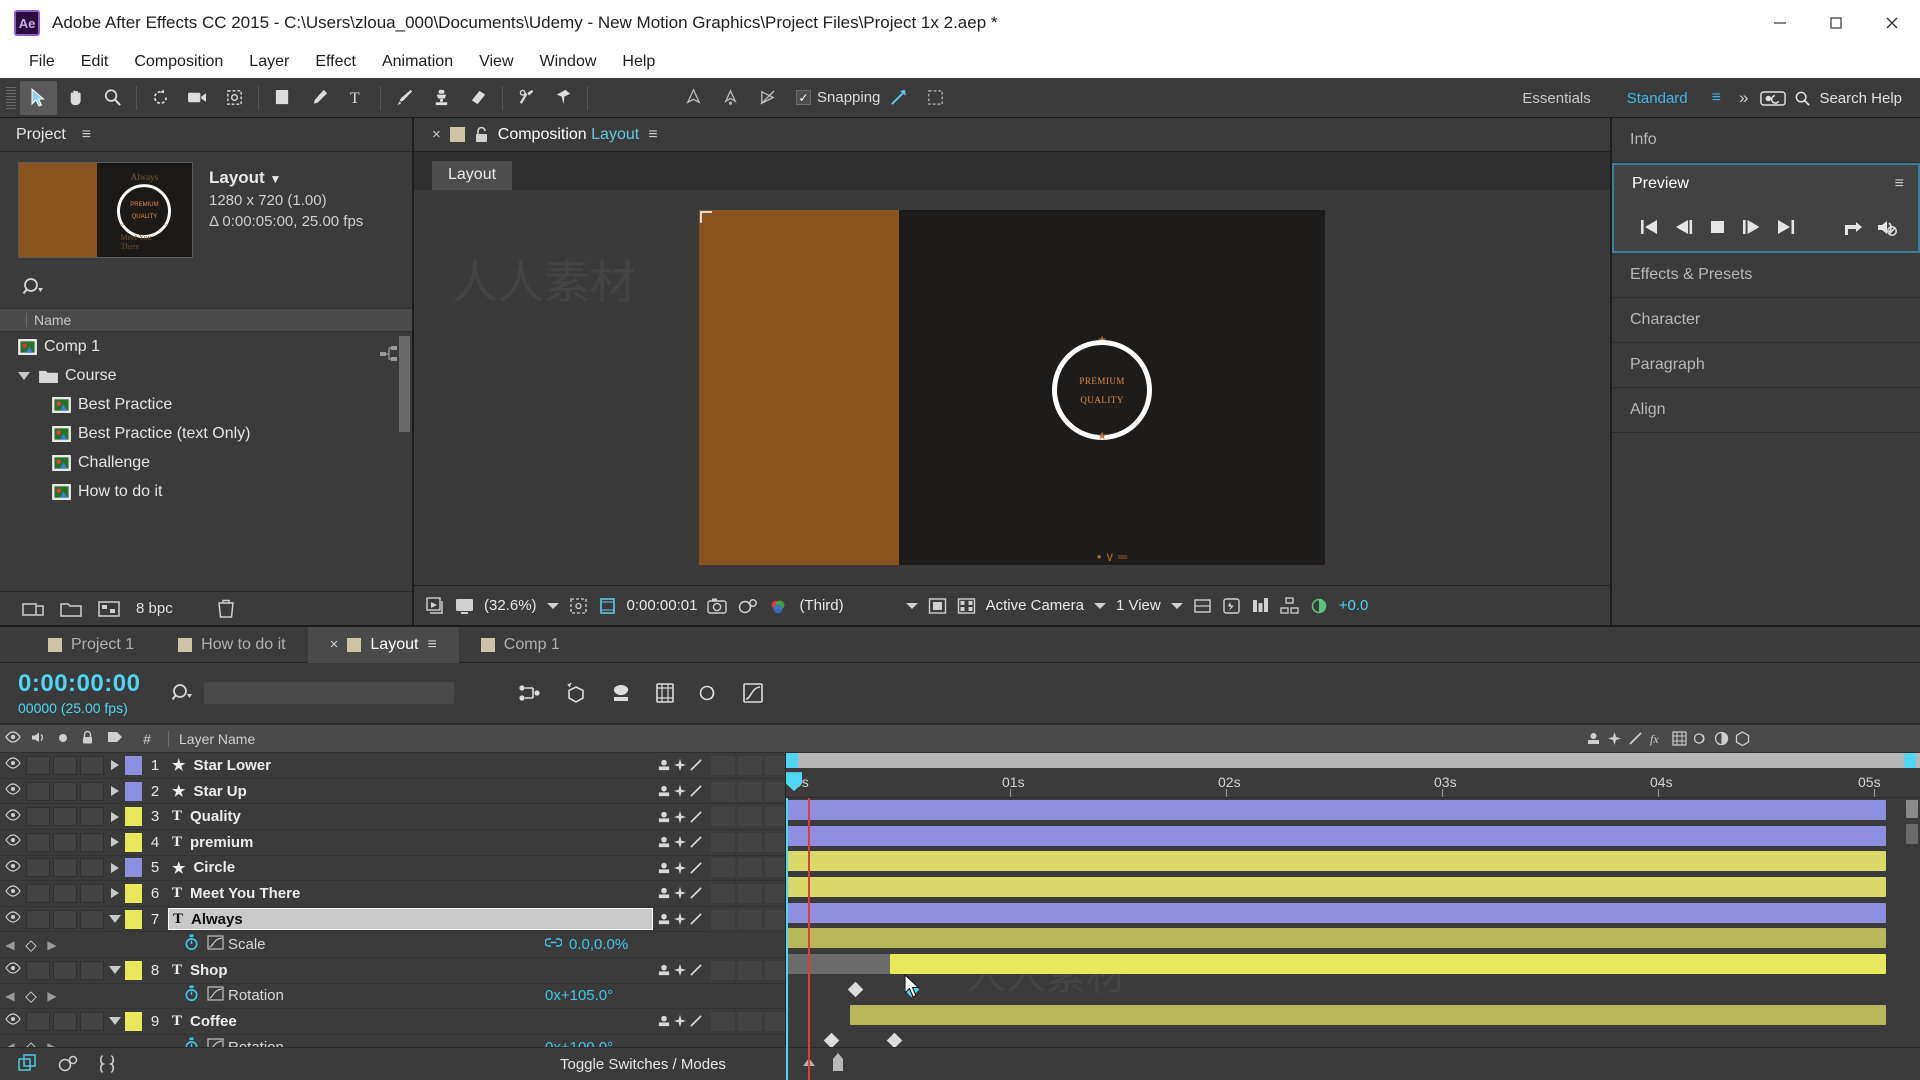  I want to click on layer-row: 4 T premium, so click(394, 843).